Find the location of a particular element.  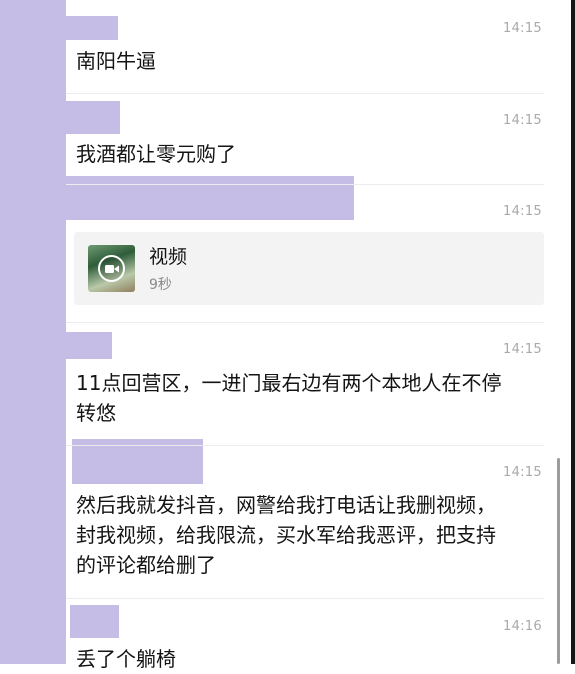

message-timestamp: 14:16 is located at coordinates (522, 626).